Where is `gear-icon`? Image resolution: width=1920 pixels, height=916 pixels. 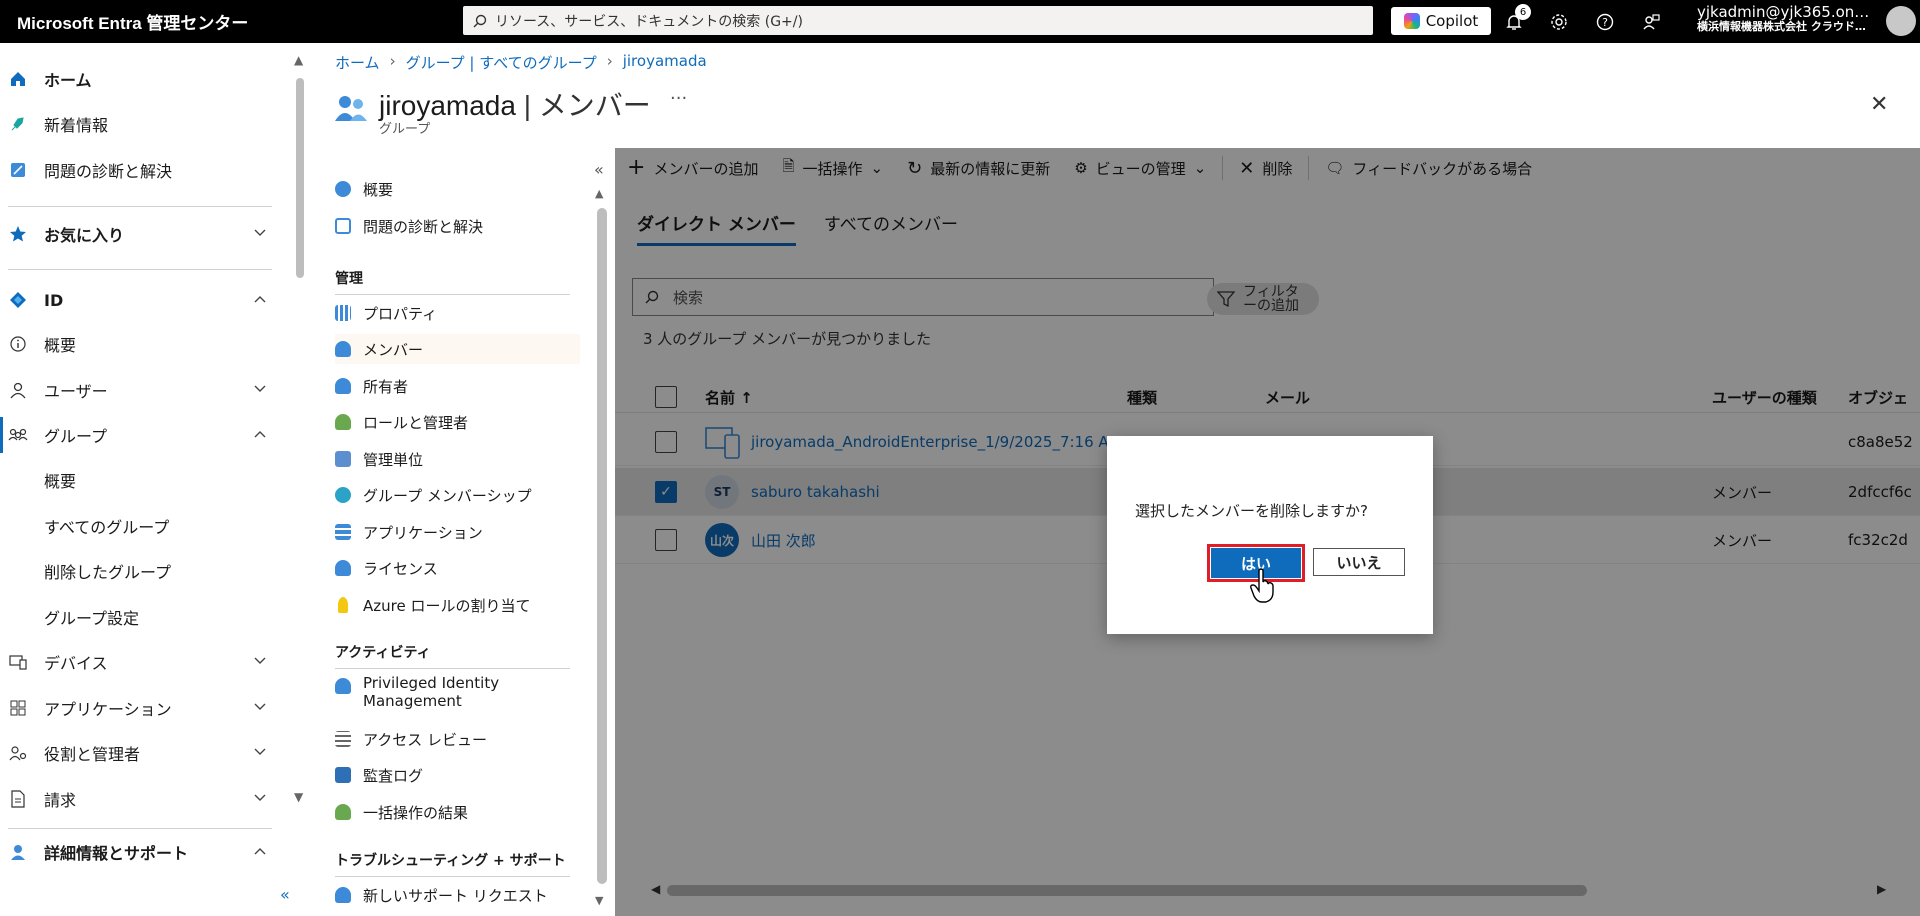 gear-icon is located at coordinates (1559, 22).